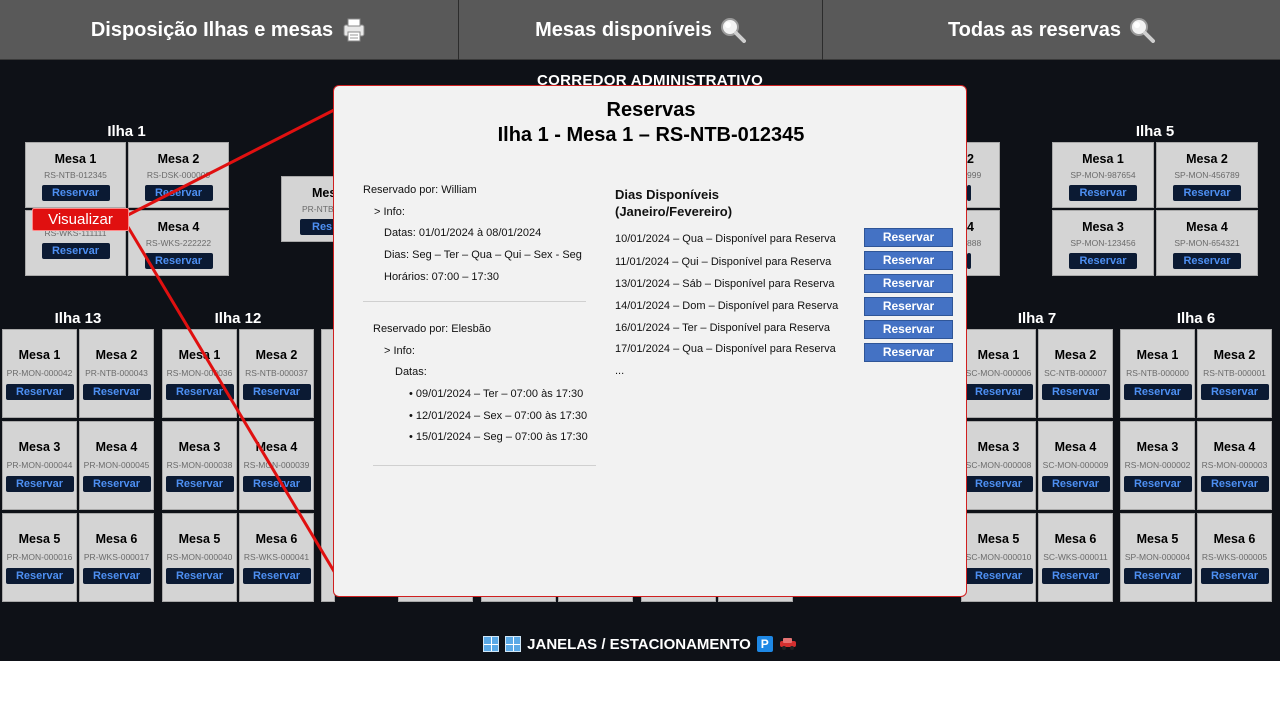 This screenshot has width=1280, height=720. Describe the element at coordinates (276, 557) in the screenshot. I see `desk-i12-m6: Mesa 6 RS-WKS-000041 Reservar` at that location.